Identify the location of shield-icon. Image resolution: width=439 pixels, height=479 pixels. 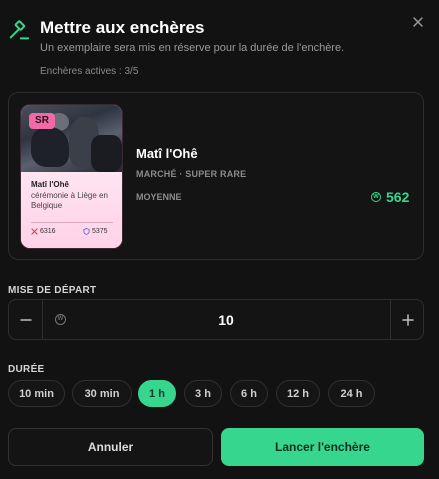
(86, 231).